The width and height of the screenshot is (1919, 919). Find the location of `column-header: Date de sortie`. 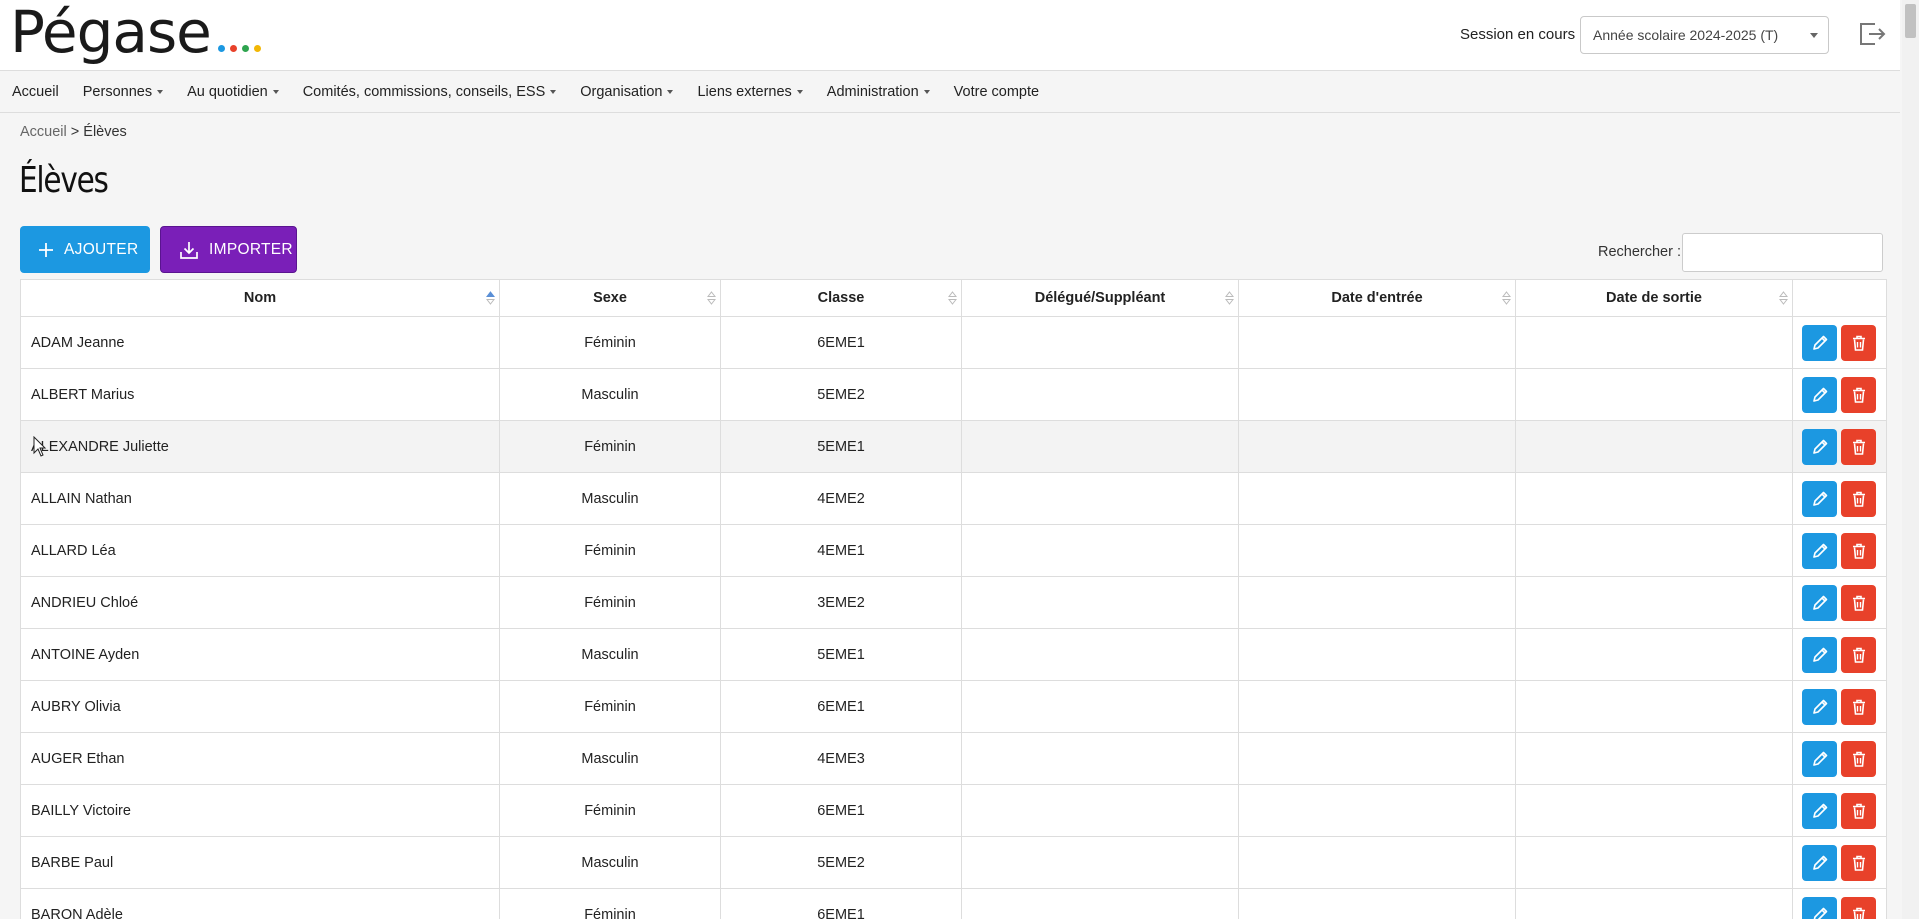

column-header: Date de sortie is located at coordinates (1654, 298).